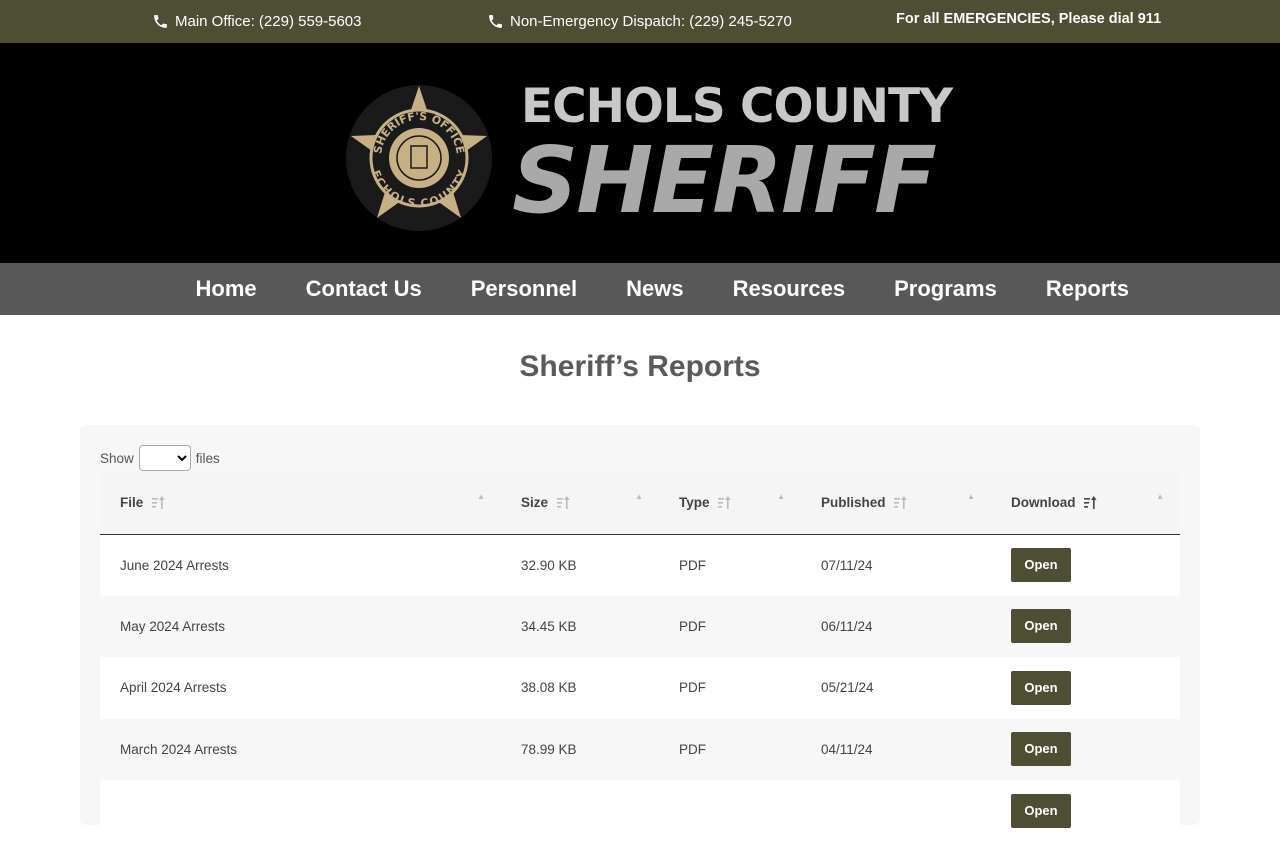  What do you see at coordinates (179, 749) in the screenshot?
I see `cell-file: March 2024 Arrests` at bounding box center [179, 749].